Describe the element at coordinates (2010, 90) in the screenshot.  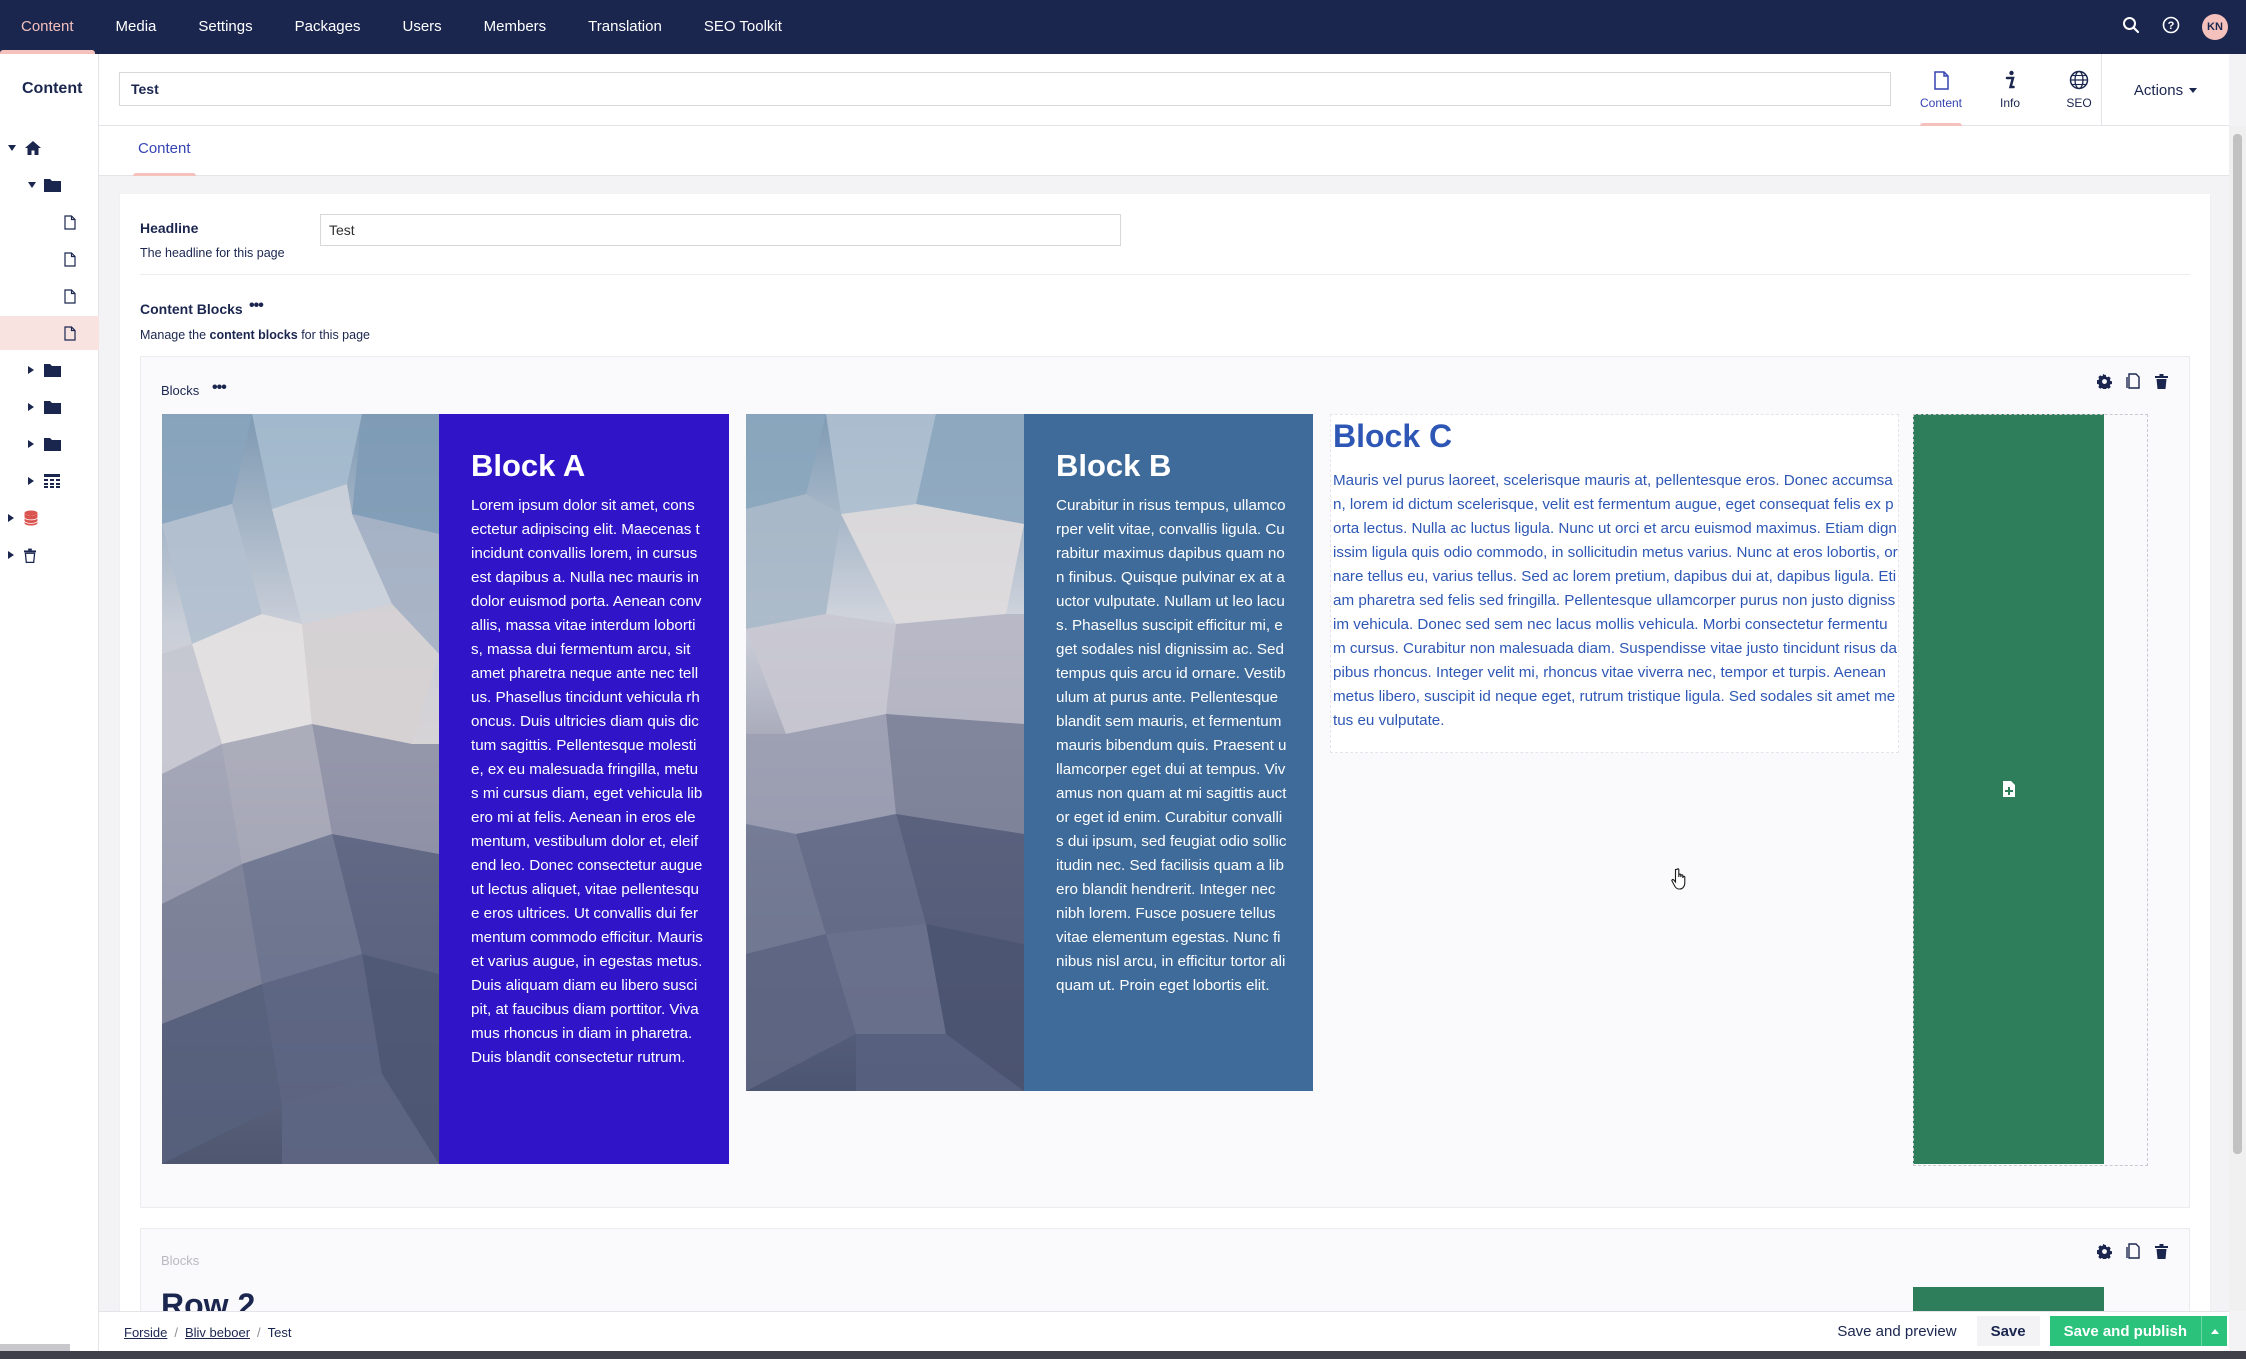
I see `app-info-button: Info` at that location.